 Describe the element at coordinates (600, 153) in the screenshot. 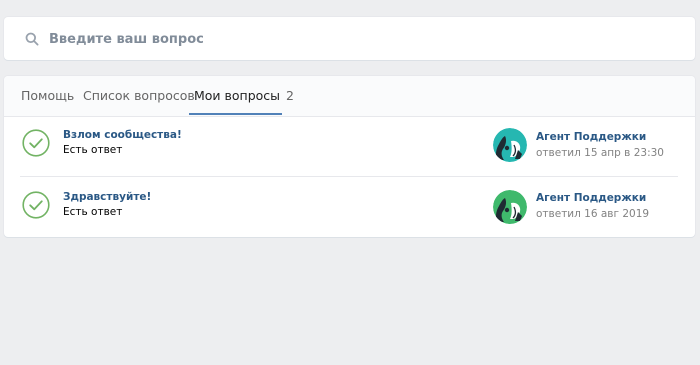

I see `answer-time: ответил 15 апр в 23:30` at that location.